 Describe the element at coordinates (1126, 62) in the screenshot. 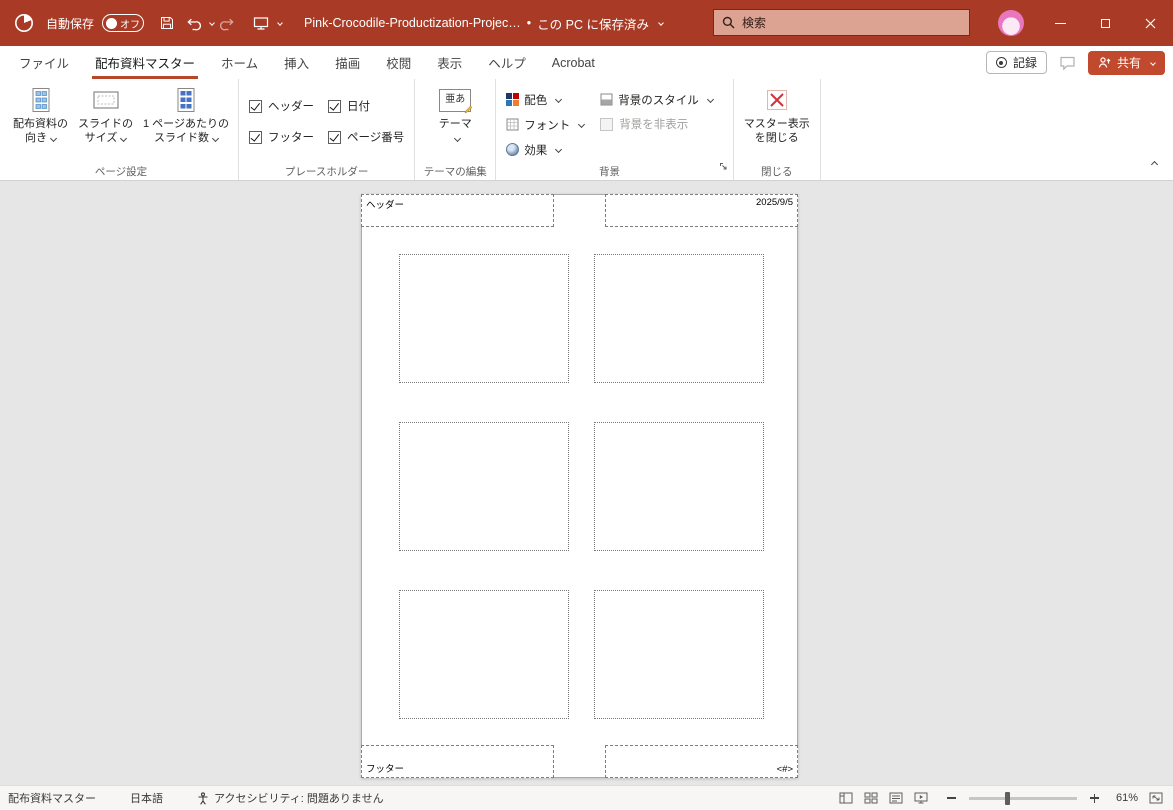

I see `share-button: 共有` at that location.